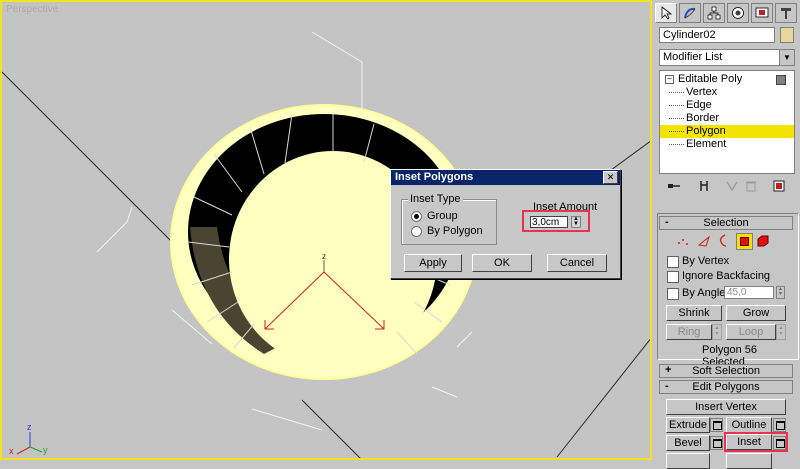 This screenshot has width=800, height=469. What do you see at coordinates (749, 442) in the screenshot?
I see `inset-button: Inset` at bounding box center [749, 442].